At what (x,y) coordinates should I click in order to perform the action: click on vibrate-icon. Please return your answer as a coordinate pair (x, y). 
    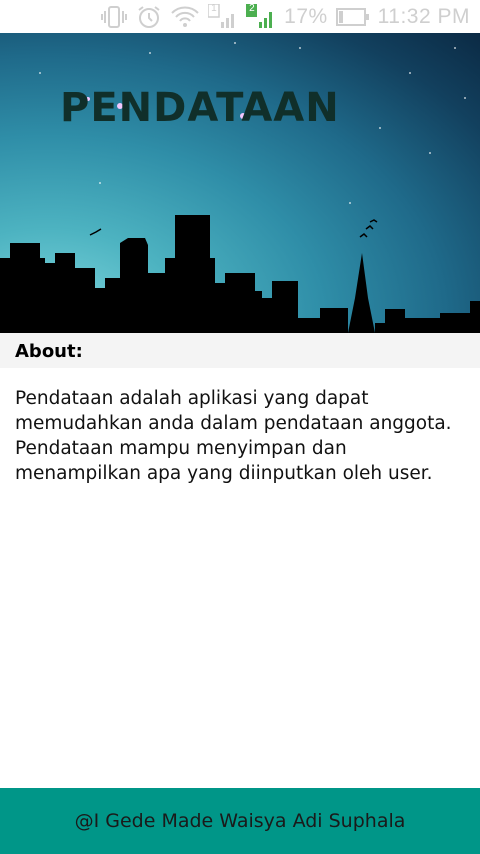
    Looking at the image, I should click on (114, 16).